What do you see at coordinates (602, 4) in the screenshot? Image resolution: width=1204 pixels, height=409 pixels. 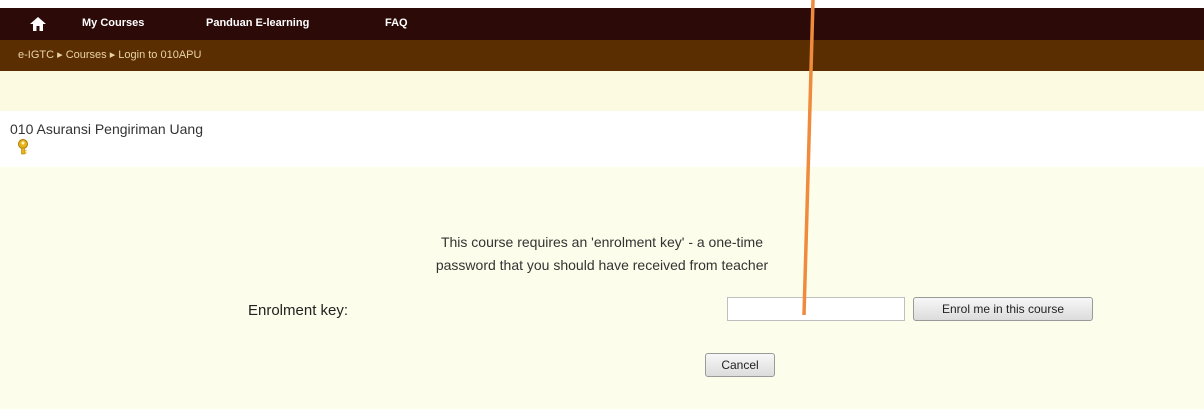 I see `top-band` at bounding box center [602, 4].